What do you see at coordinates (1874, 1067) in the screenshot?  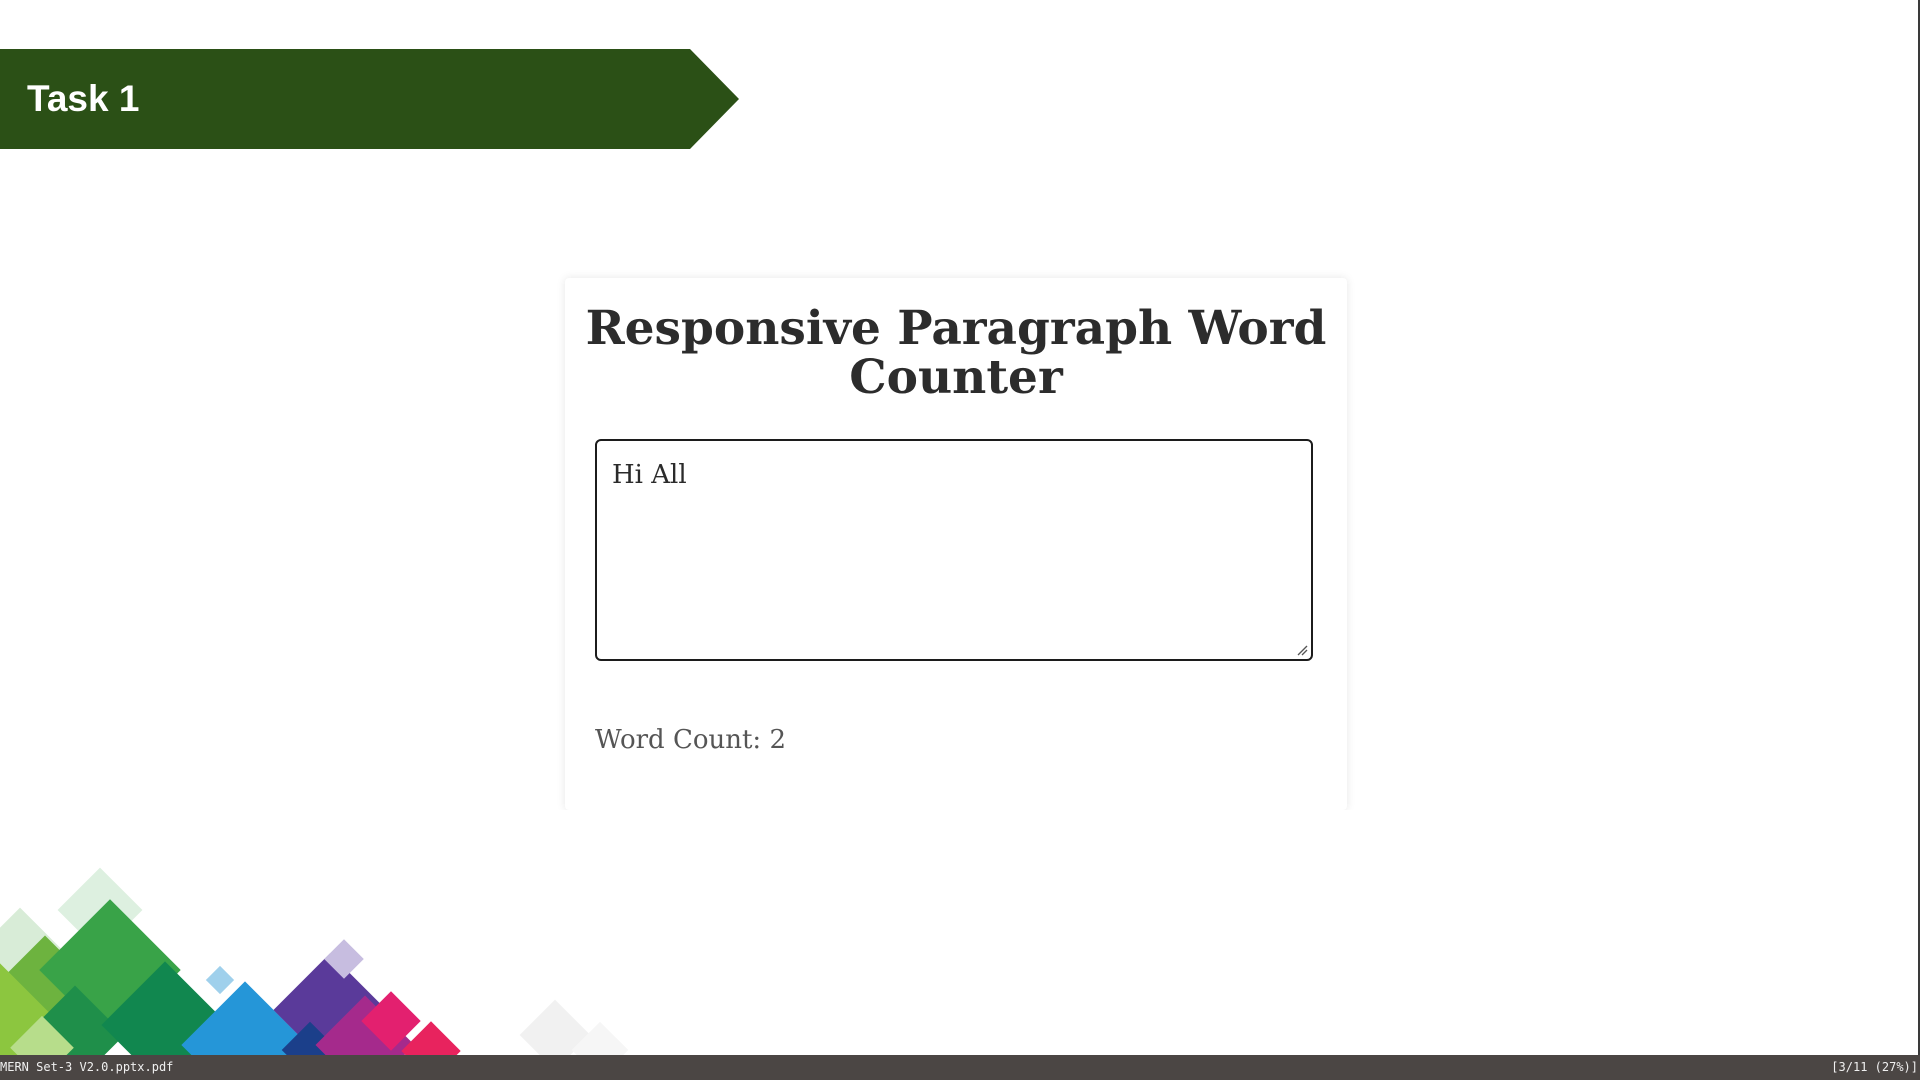 I see `status-page-info: [3/11 (27%)]` at bounding box center [1874, 1067].